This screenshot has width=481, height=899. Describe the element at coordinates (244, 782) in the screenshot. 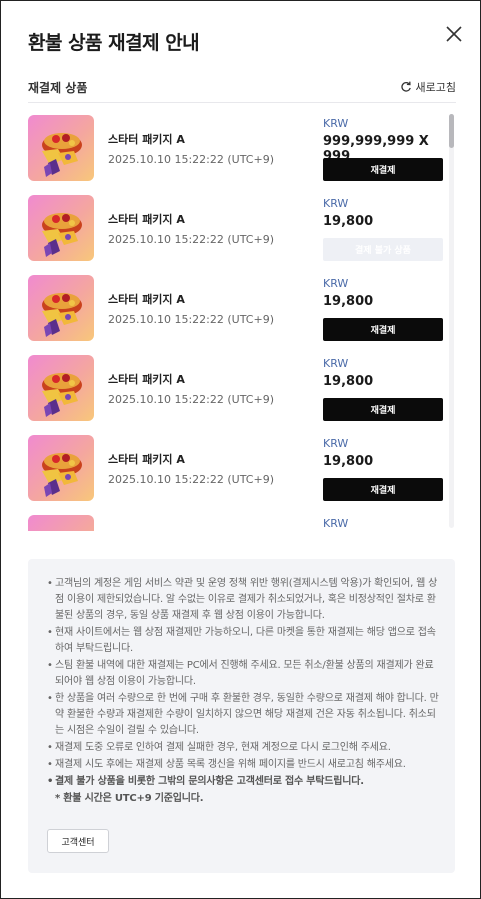

I see `notice-item: 결제 불가 상품을 비롯한 그밖의 문의사항은 고객센터로 접수 부탁드립니다.` at that location.